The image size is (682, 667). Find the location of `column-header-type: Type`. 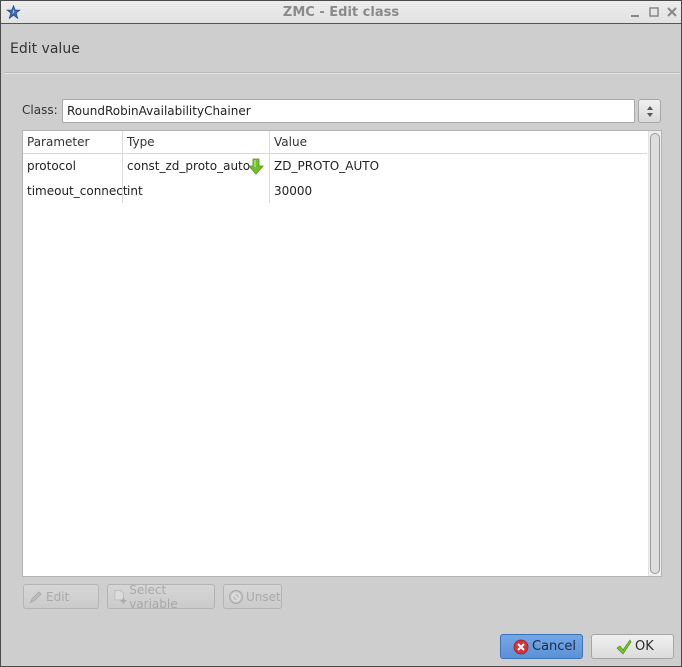

column-header-type: Type is located at coordinates (141, 142).